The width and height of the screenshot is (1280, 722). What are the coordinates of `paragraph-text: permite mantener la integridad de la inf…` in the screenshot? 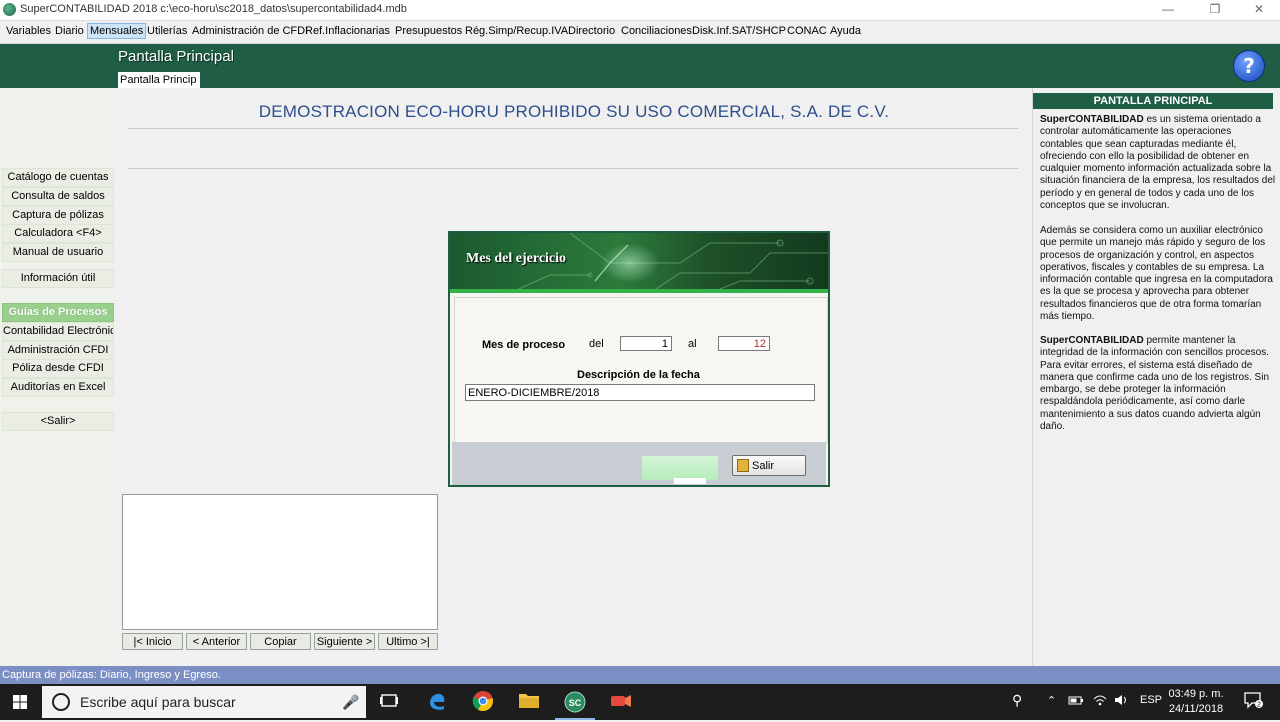 It's located at (1155, 384).